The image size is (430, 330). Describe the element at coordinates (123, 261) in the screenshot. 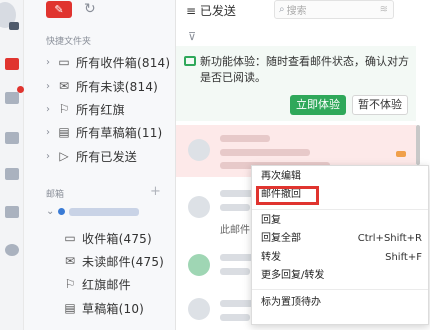

I see `folder-label: 未读邮件(475)` at that location.